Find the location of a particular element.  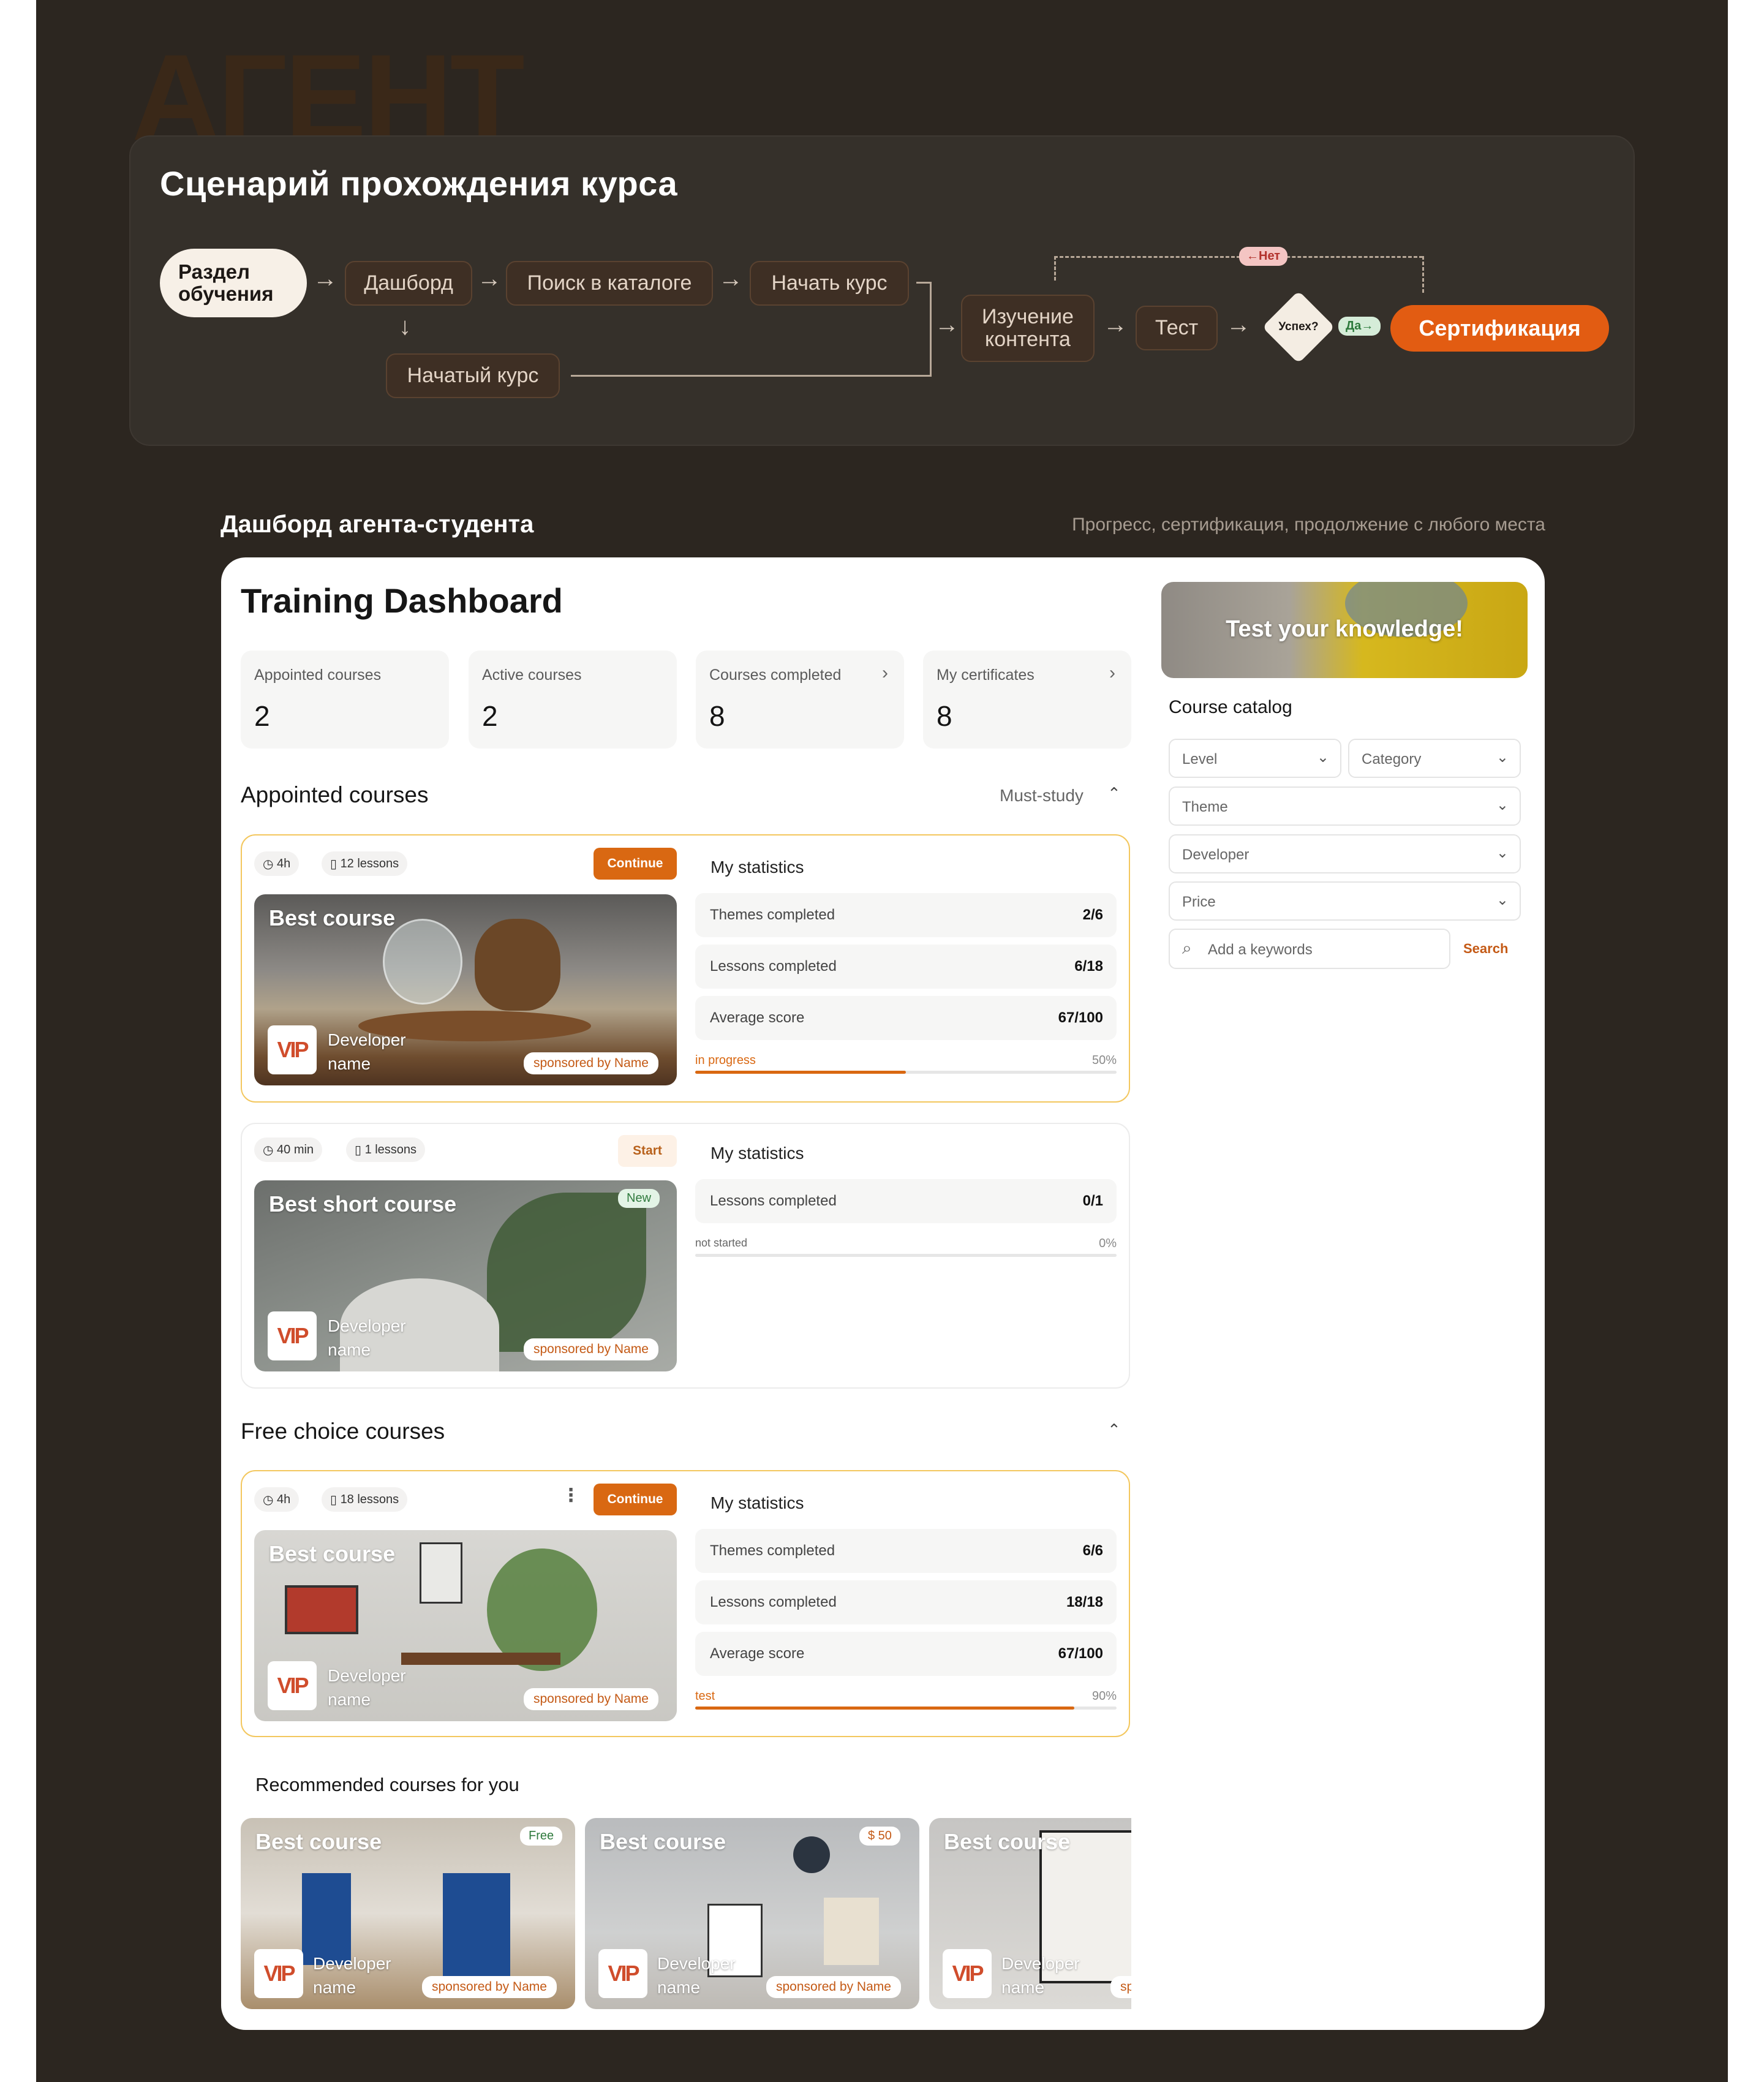

flow-node-start: Раздел обучения is located at coordinates (234, 283).